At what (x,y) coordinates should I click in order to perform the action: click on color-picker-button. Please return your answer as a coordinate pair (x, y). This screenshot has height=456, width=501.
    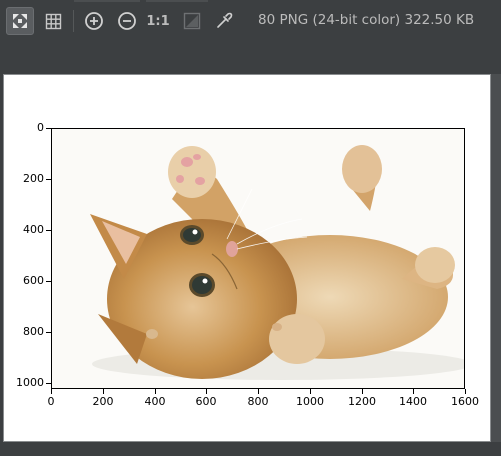
    Looking at the image, I should click on (224, 21).